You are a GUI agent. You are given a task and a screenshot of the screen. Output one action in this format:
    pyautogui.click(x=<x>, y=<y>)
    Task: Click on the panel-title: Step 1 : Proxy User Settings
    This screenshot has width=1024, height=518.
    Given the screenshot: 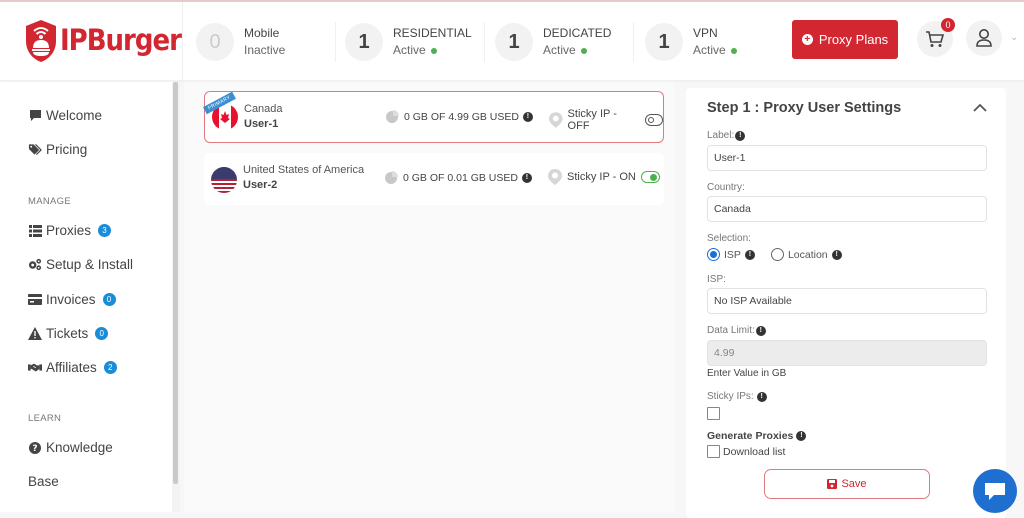 What is the action you would take?
    pyautogui.click(x=804, y=108)
    